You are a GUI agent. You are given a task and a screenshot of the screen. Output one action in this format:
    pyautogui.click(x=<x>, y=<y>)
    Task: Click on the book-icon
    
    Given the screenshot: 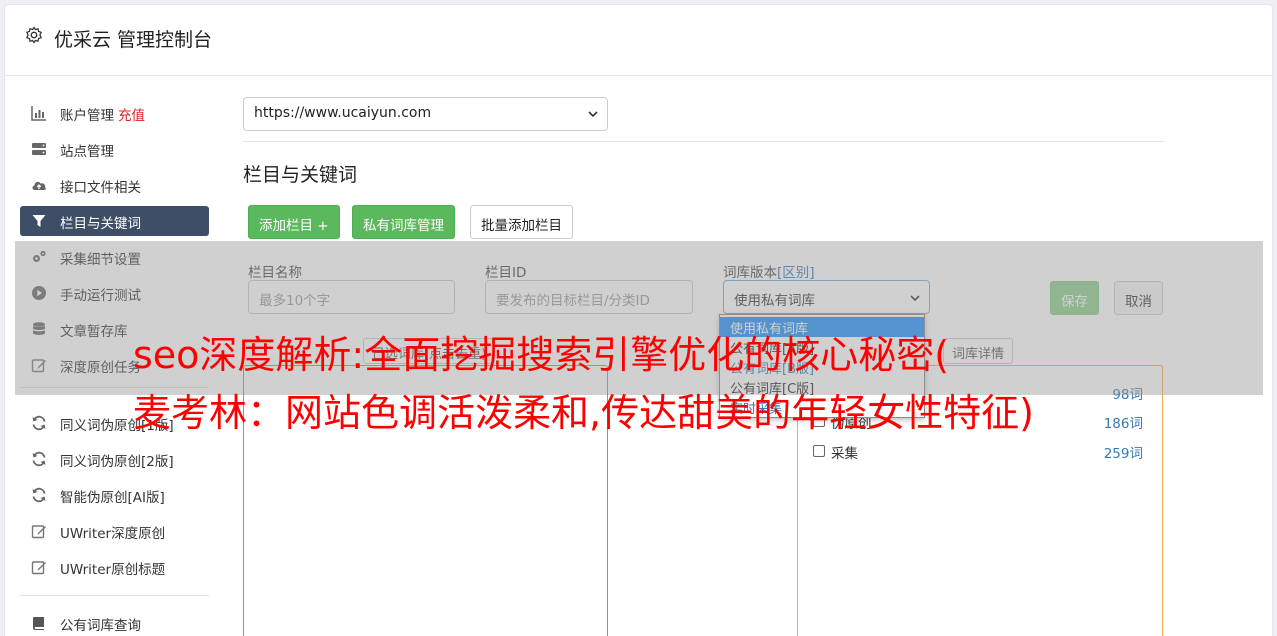 What is the action you would take?
    pyautogui.click(x=38, y=623)
    